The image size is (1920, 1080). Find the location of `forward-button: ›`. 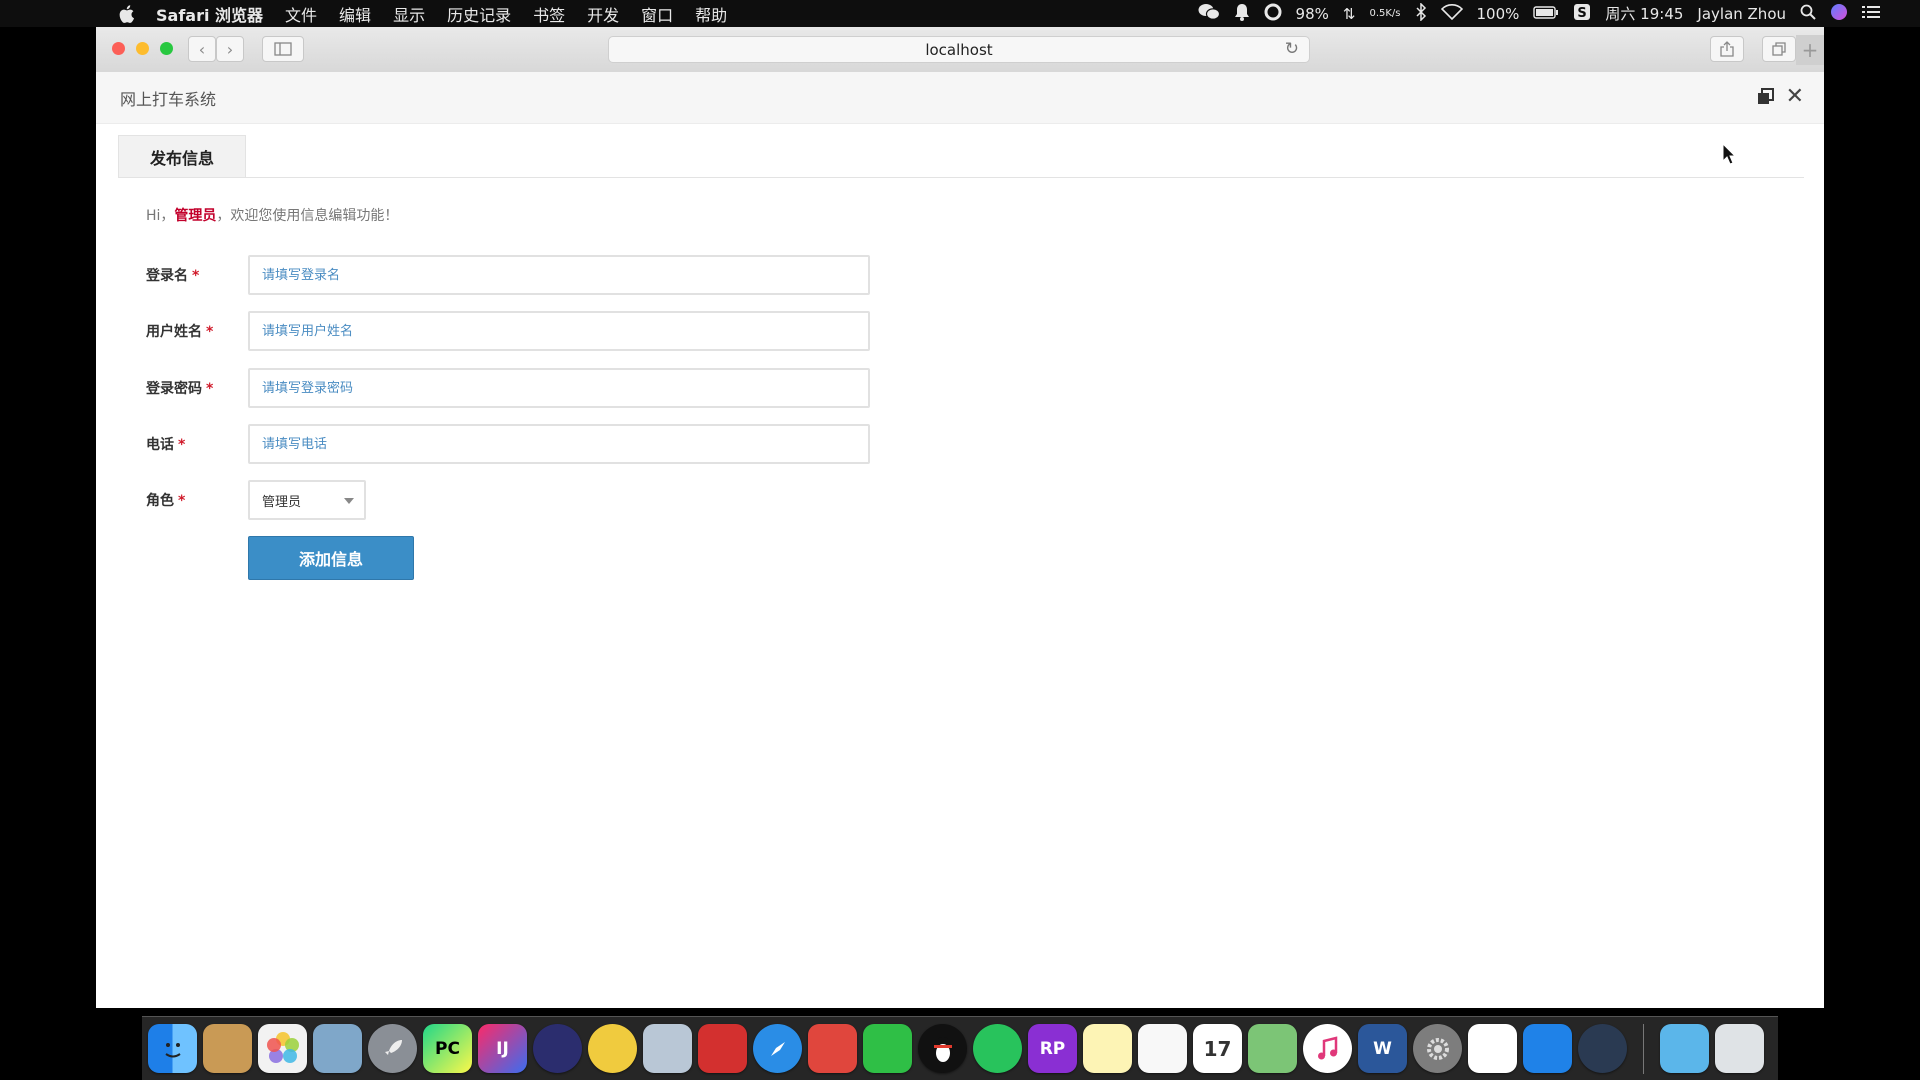

forward-button: › is located at coordinates (230, 49).